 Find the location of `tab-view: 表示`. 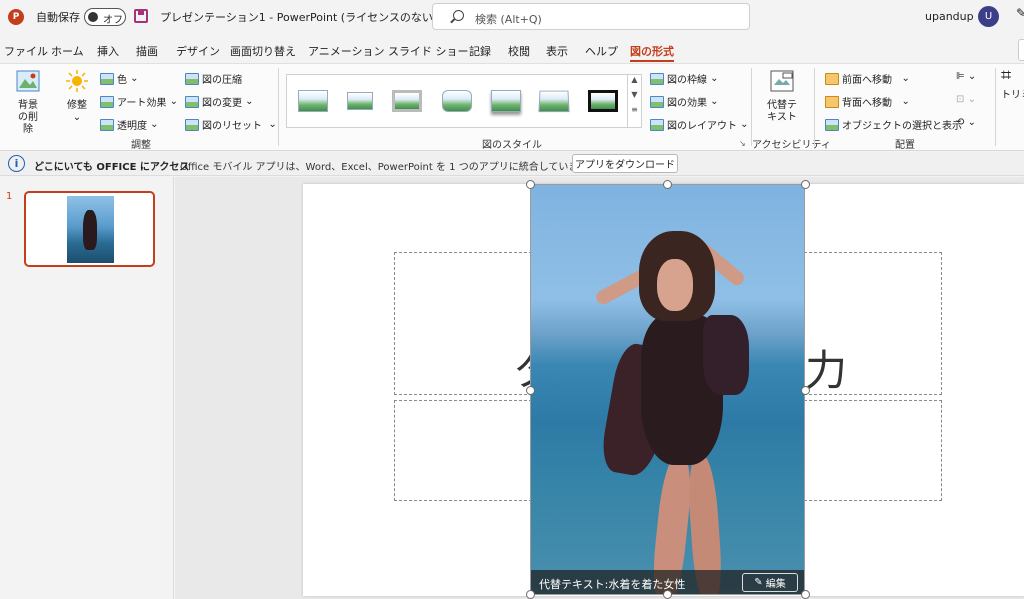

tab-view: 表示 is located at coordinates (557, 51).